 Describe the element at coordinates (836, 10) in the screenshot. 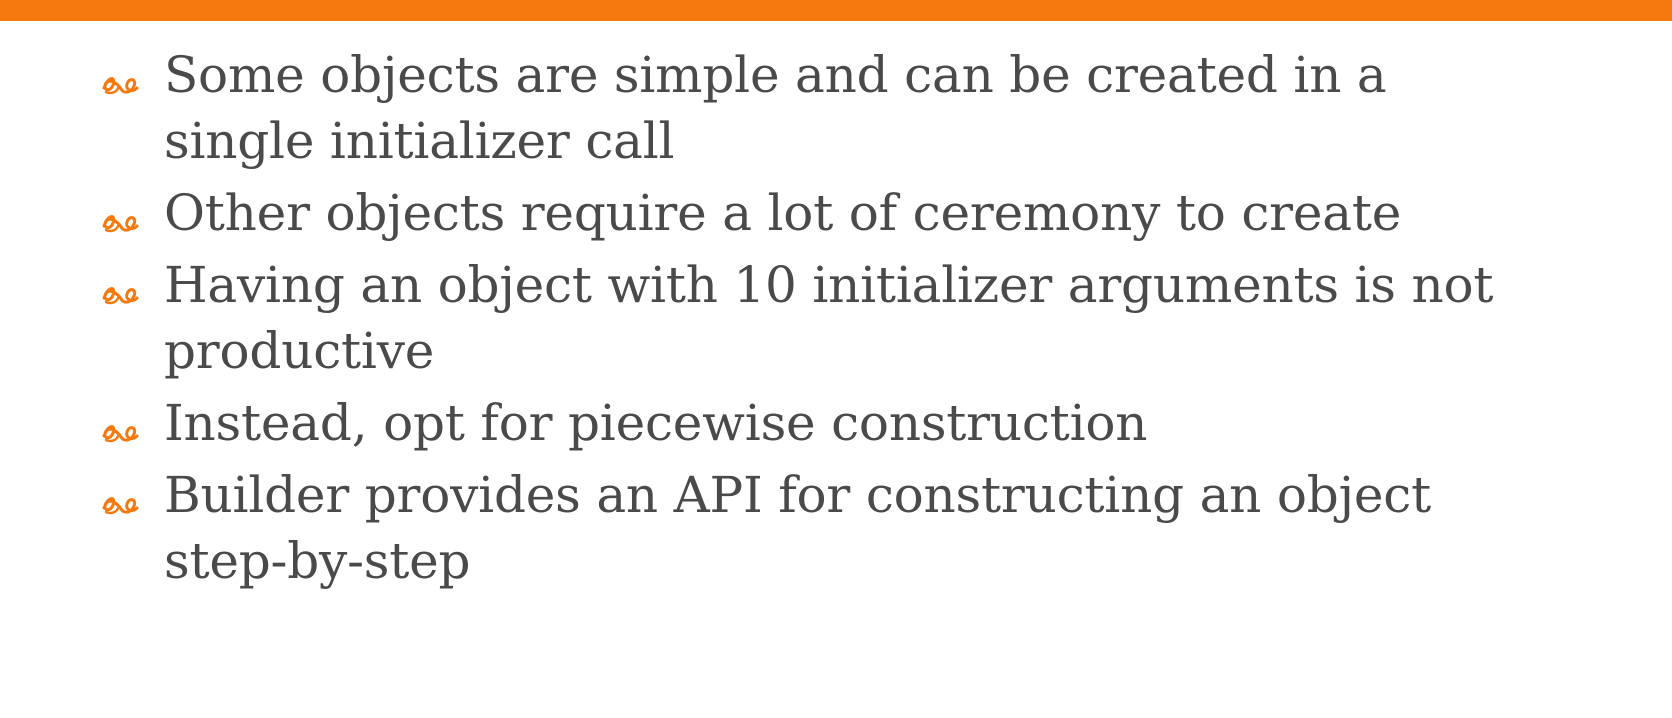

I see `top-accent-bar` at that location.